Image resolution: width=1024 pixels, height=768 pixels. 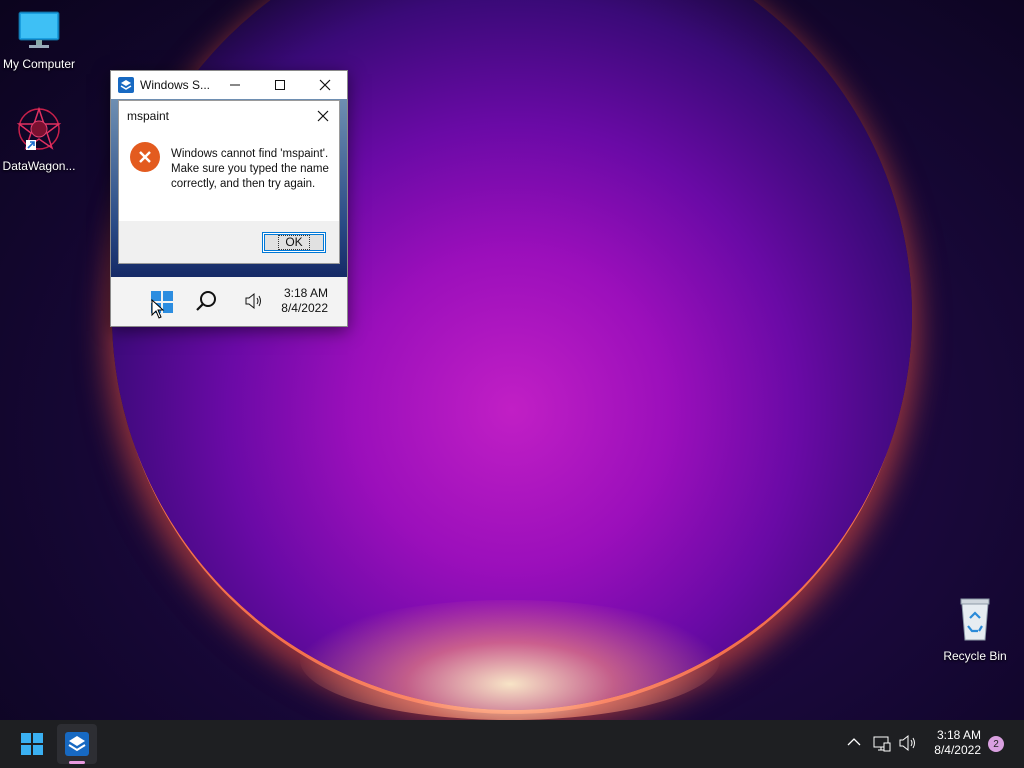 I want to click on dialog-close-button, so click(x=323, y=116).